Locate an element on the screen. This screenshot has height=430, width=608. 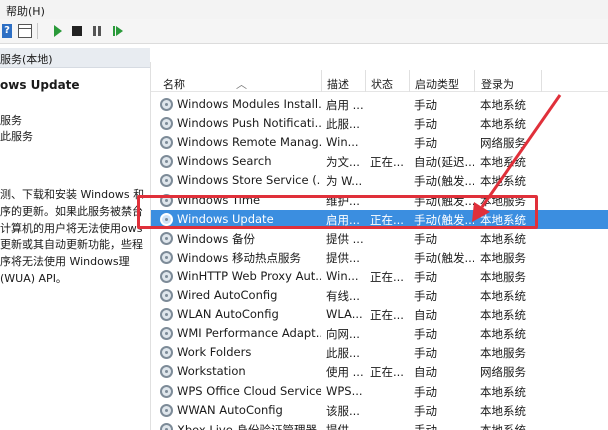
column-status: 状态 is located at coordinates (382, 84).